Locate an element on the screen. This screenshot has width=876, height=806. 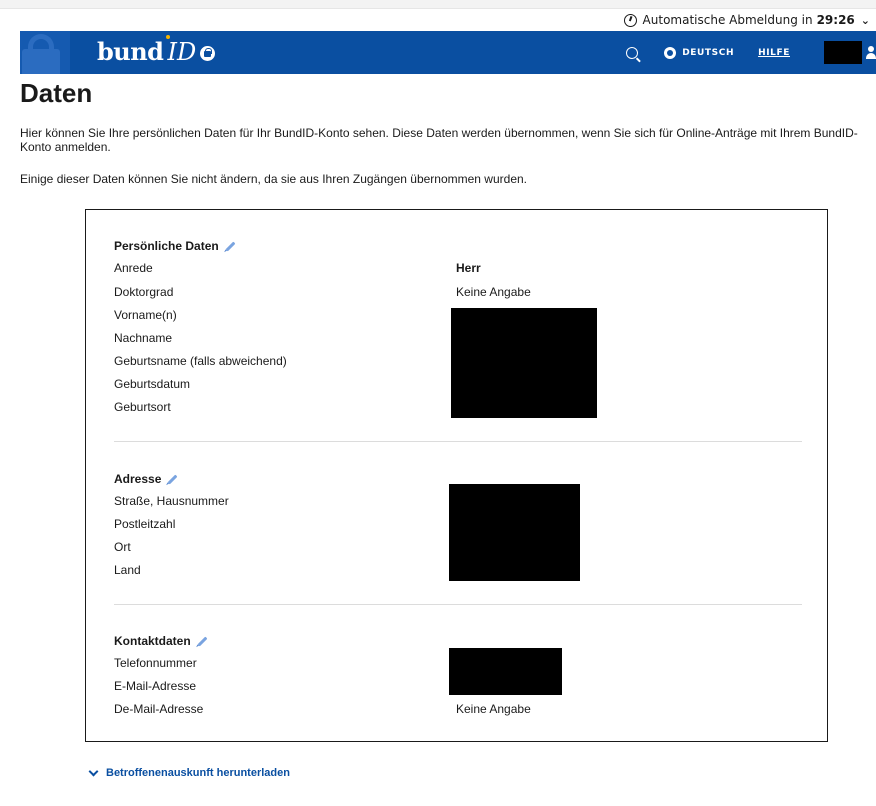
site-header: bund ID DEUTSCH HILFE is located at coordinates (448, 52).